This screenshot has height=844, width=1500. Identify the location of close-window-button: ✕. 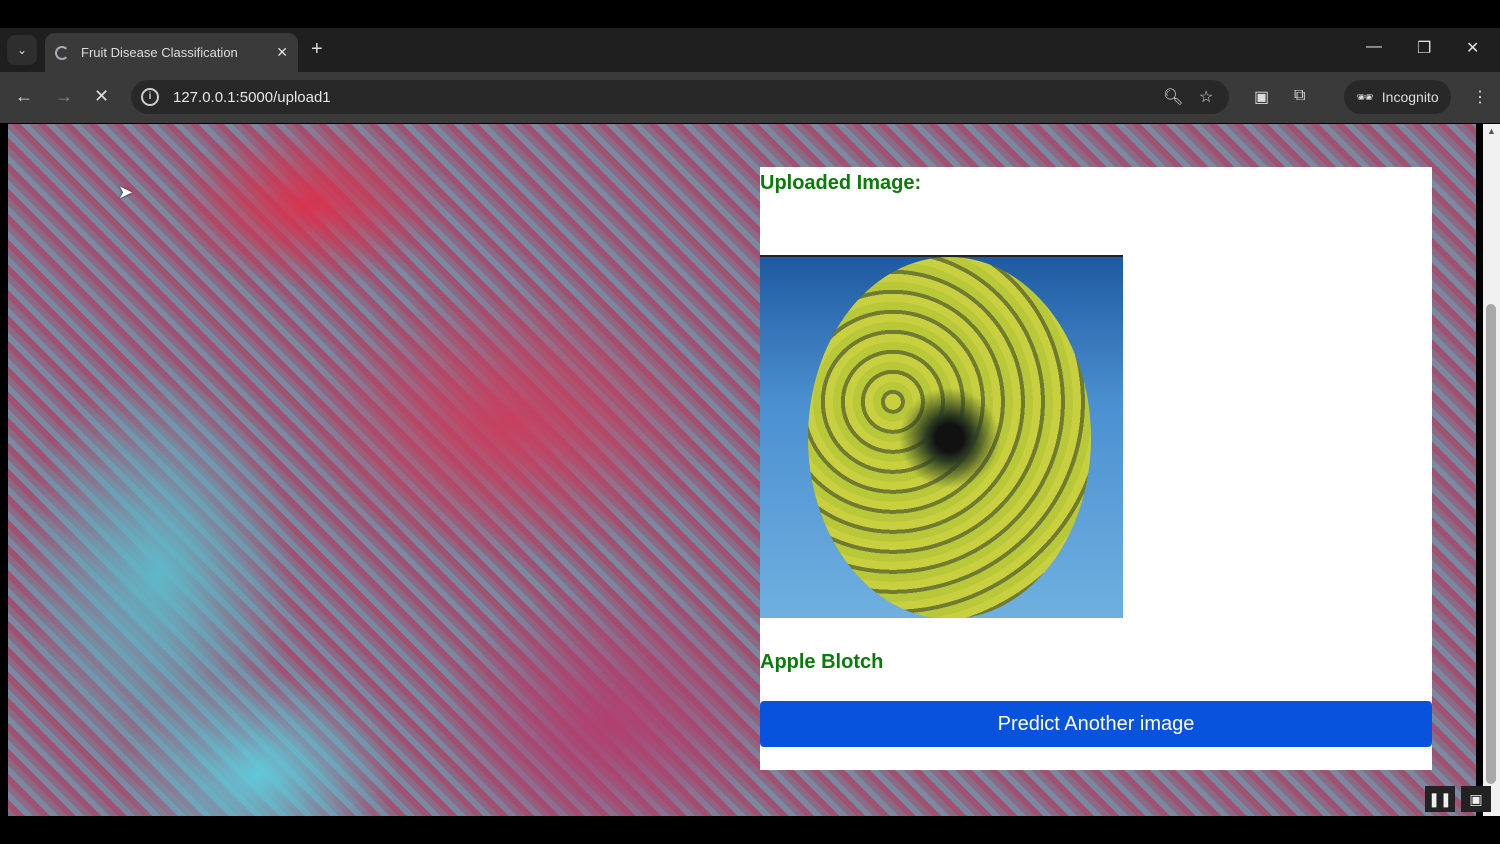
(1472, 48).